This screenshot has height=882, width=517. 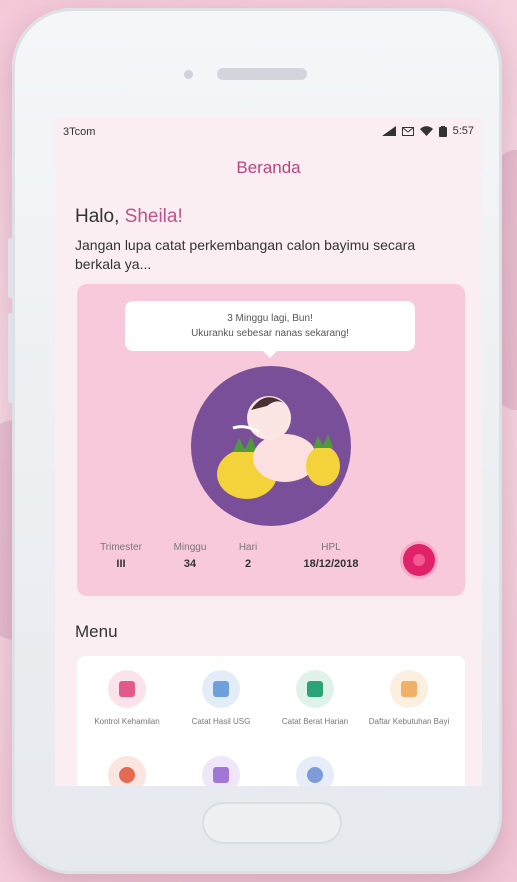 I want to click on document-icon, so click(x=127, y=689).